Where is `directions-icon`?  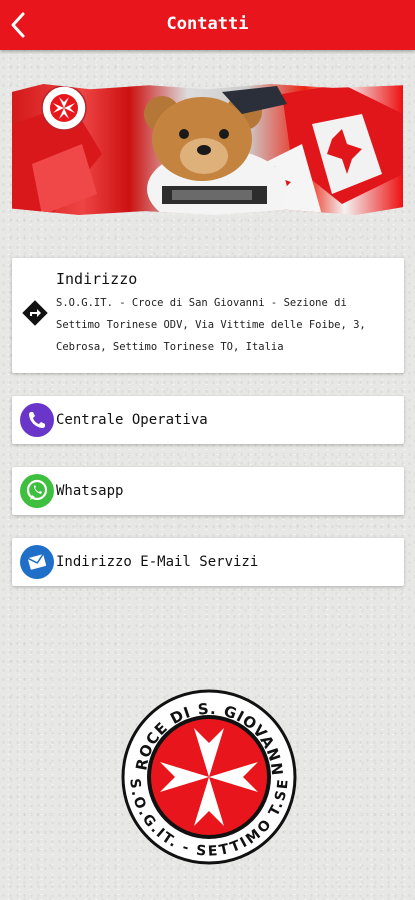 directions-icon is located at coordinates (35, 313).